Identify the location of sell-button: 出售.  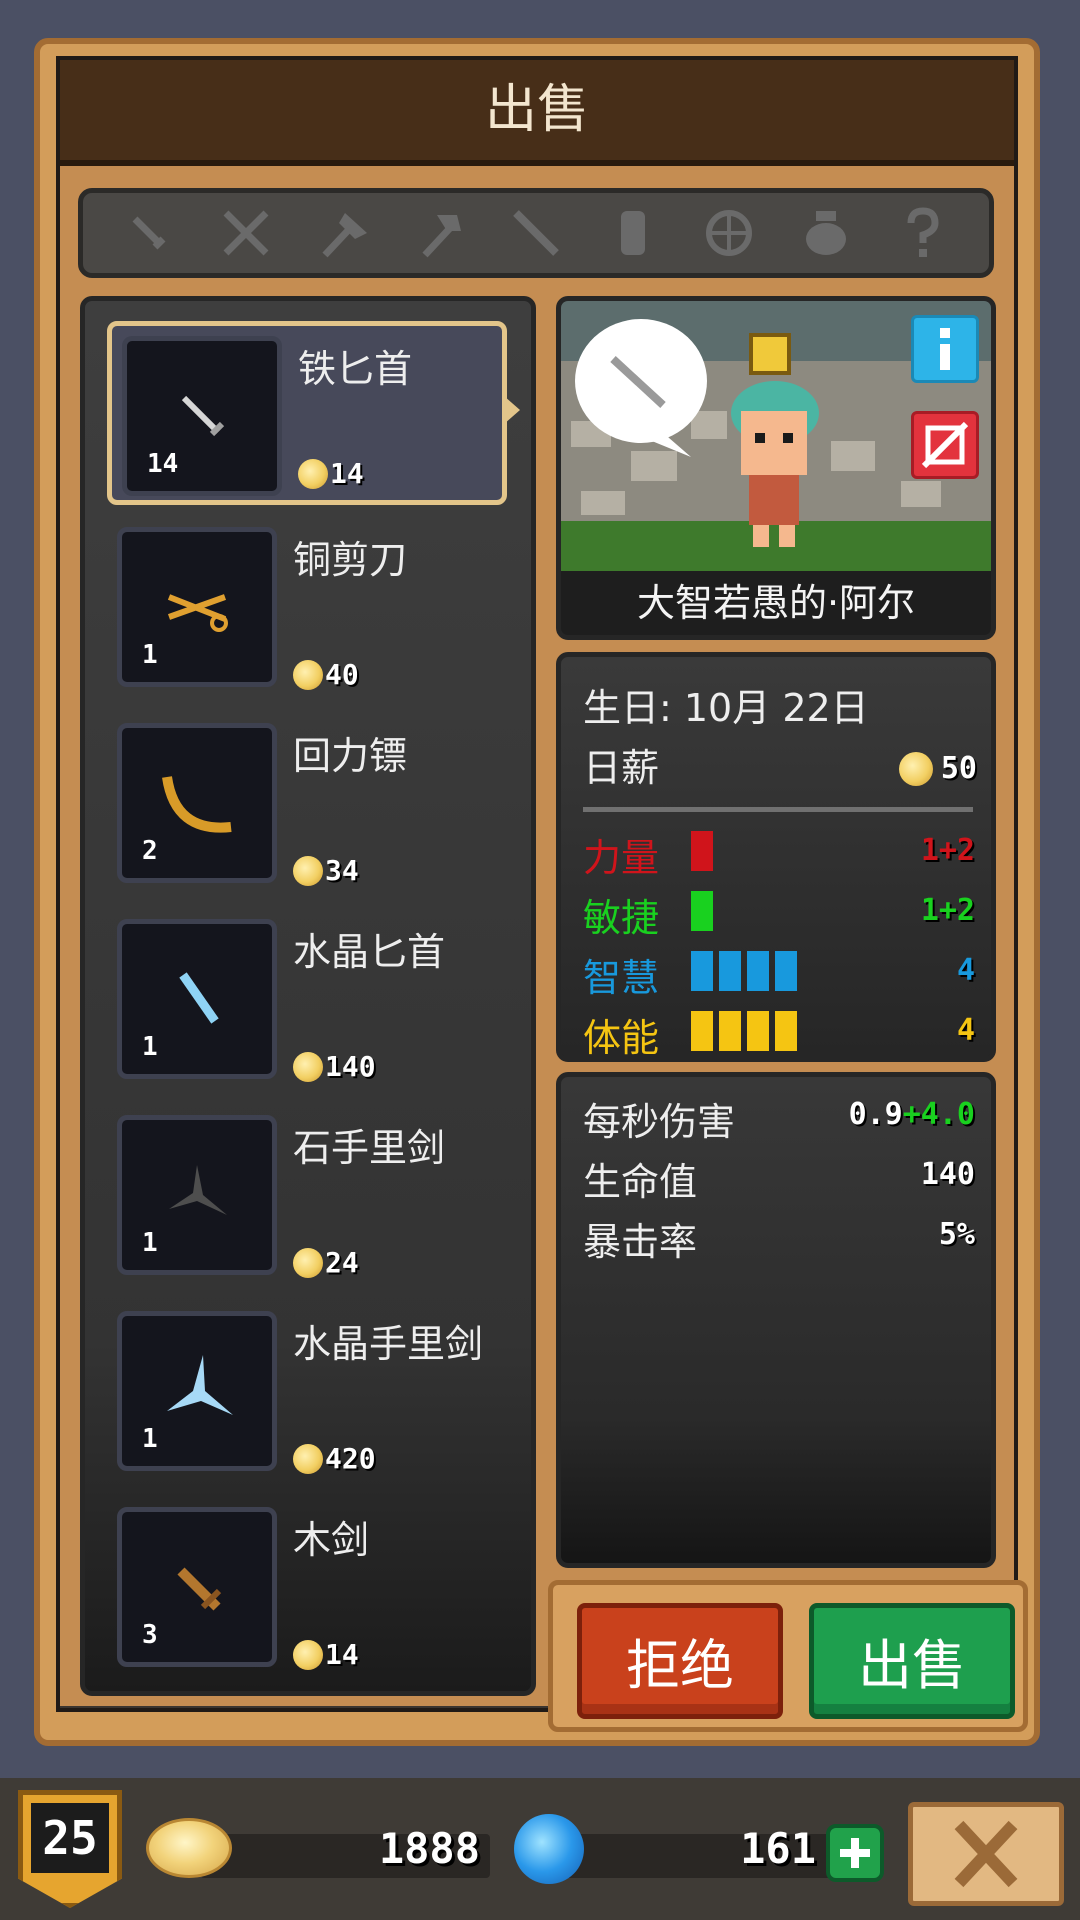
(912, 1661).